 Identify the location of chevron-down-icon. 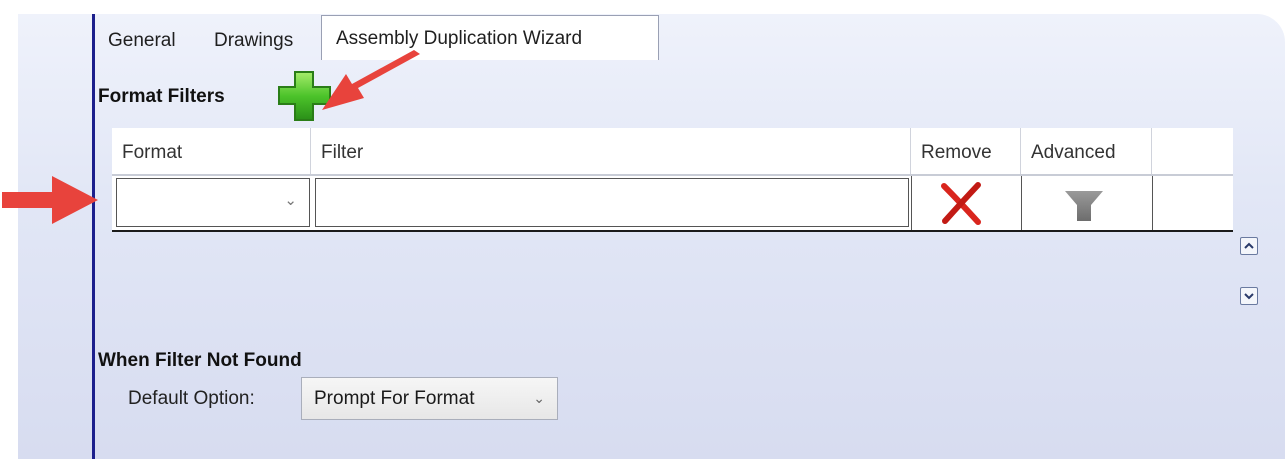
(1249, 296).